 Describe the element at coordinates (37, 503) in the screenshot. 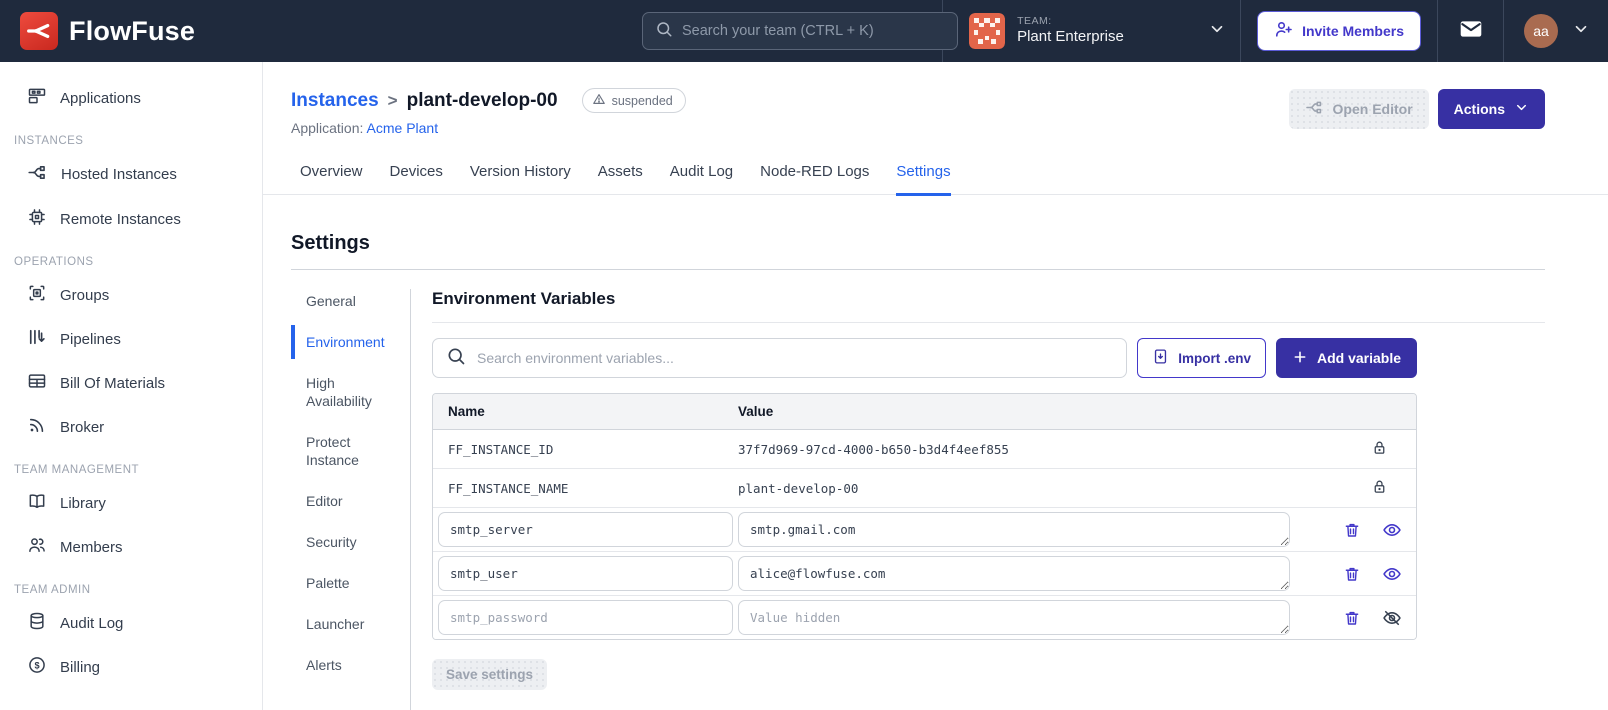

I see `book-icon` at that location.